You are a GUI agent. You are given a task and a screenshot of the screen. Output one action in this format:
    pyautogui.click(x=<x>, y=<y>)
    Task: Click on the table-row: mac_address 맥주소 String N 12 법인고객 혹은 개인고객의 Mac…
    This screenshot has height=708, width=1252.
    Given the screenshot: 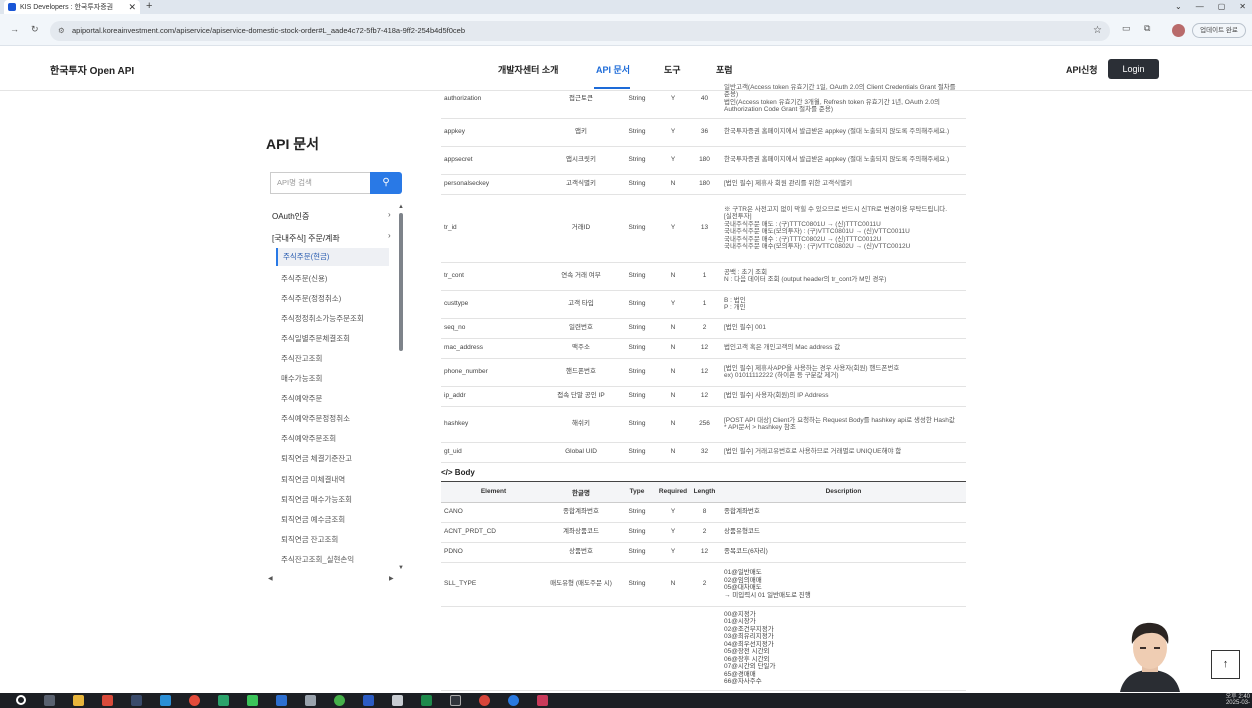 What is the action you would take?
    pyautogui.click(x=703, y=348)
    